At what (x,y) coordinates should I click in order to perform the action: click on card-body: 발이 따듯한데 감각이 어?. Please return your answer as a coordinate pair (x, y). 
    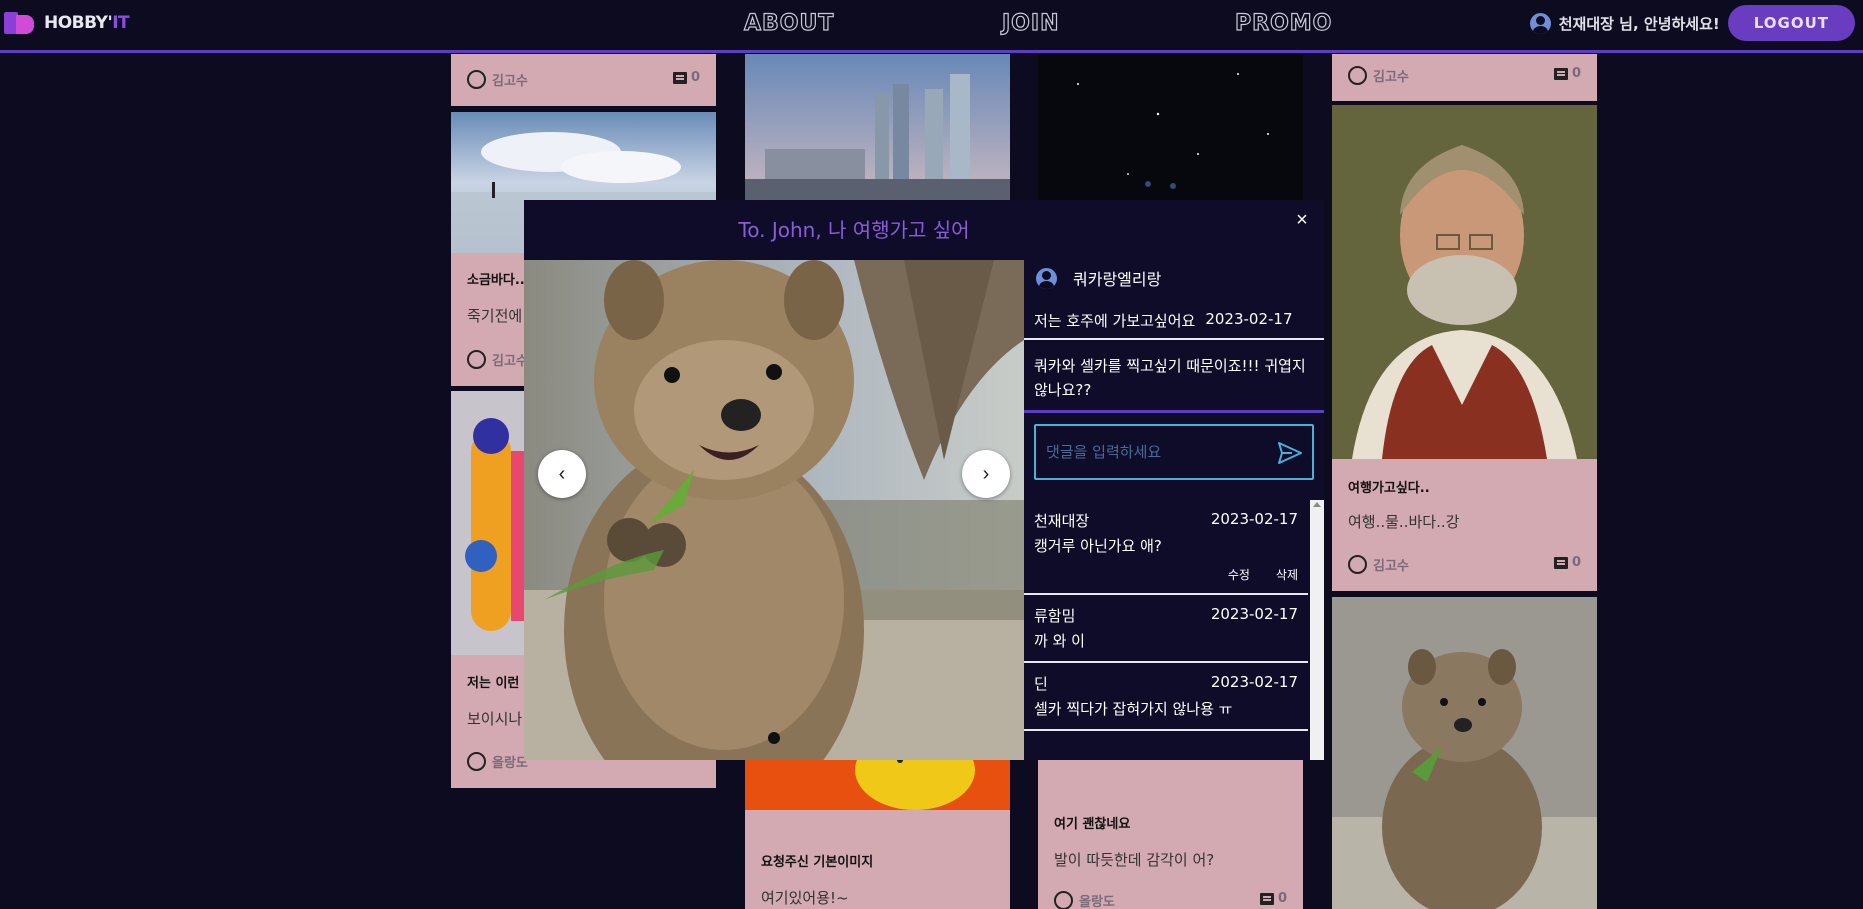
    Looking at the image, I should click on (1134, 860).